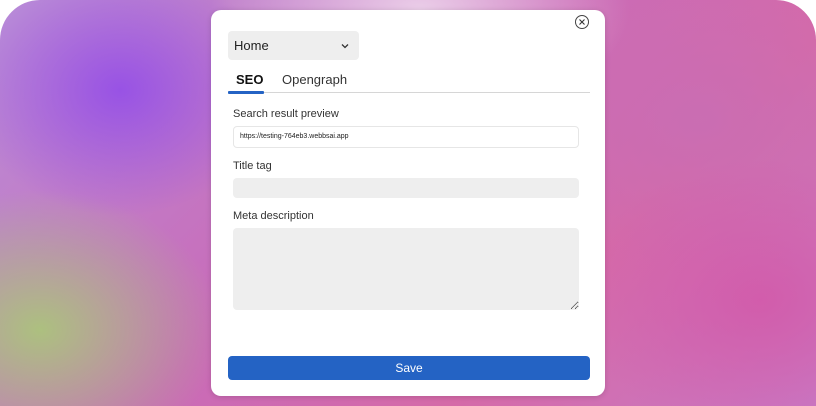 This screenshot has height=406, width=816. What do you see at coordinates (314, 79) in the screenshot?
I see `tab-opengraph: Opengraph` at bounding box center [314, 79].